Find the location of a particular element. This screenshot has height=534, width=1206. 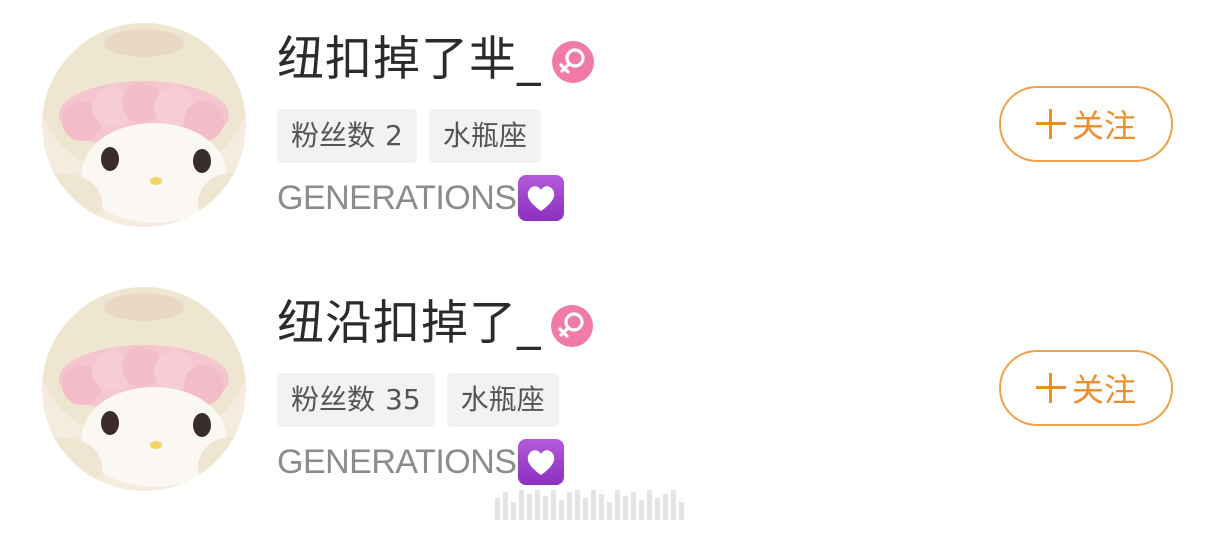

user-tags: 粉丝数 35 水瓶座 is located at coordinates (418, 400).